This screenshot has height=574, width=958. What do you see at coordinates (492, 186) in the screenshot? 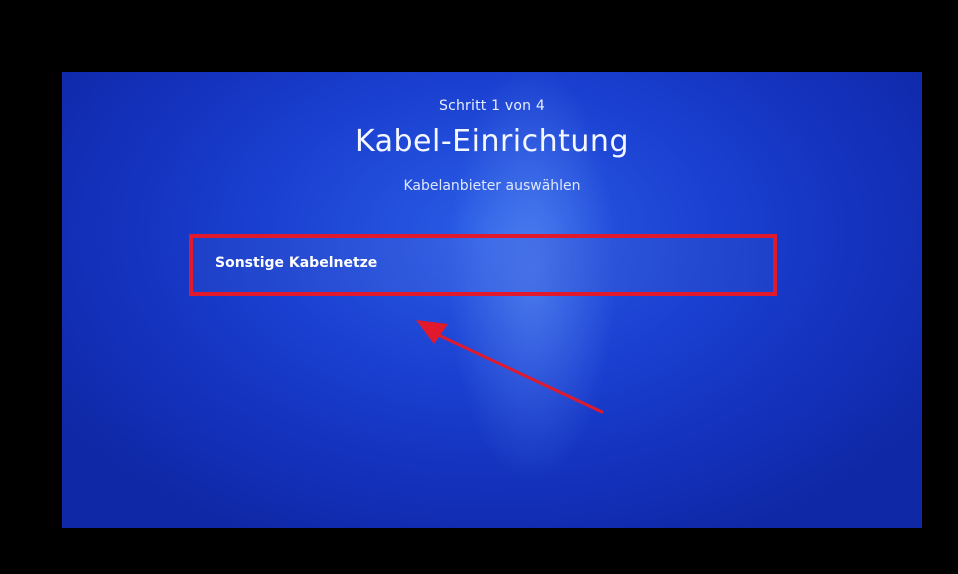
I see `page-subtitle: Kabelanbieter auswählen` at bounding box center [492, 186].